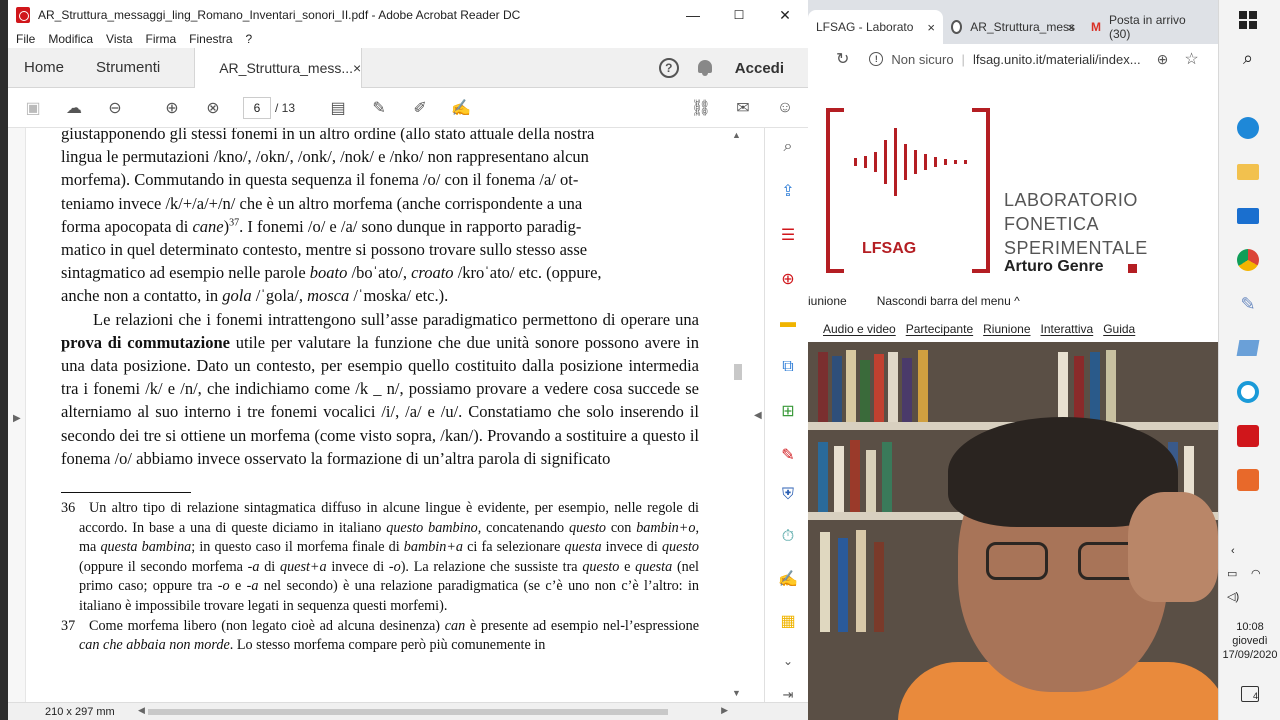 This screenshot has height=720, width=1280. I want to click on close-button: ✕, so click(785, 15).